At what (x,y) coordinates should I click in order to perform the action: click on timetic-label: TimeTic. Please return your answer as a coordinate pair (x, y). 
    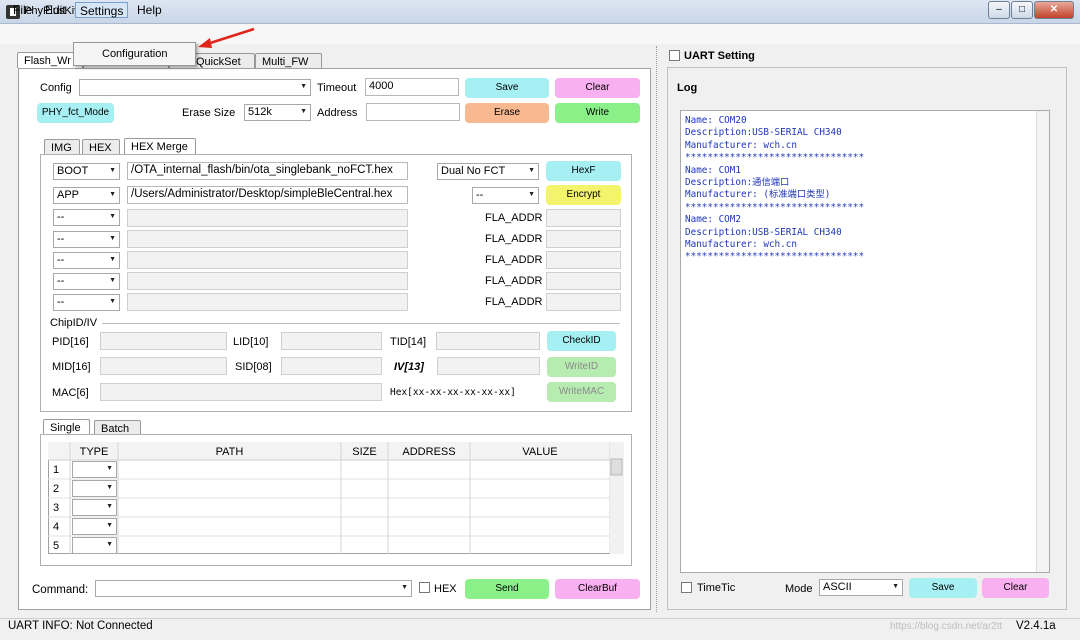
    Looking at the image, I should click on (716, 588).